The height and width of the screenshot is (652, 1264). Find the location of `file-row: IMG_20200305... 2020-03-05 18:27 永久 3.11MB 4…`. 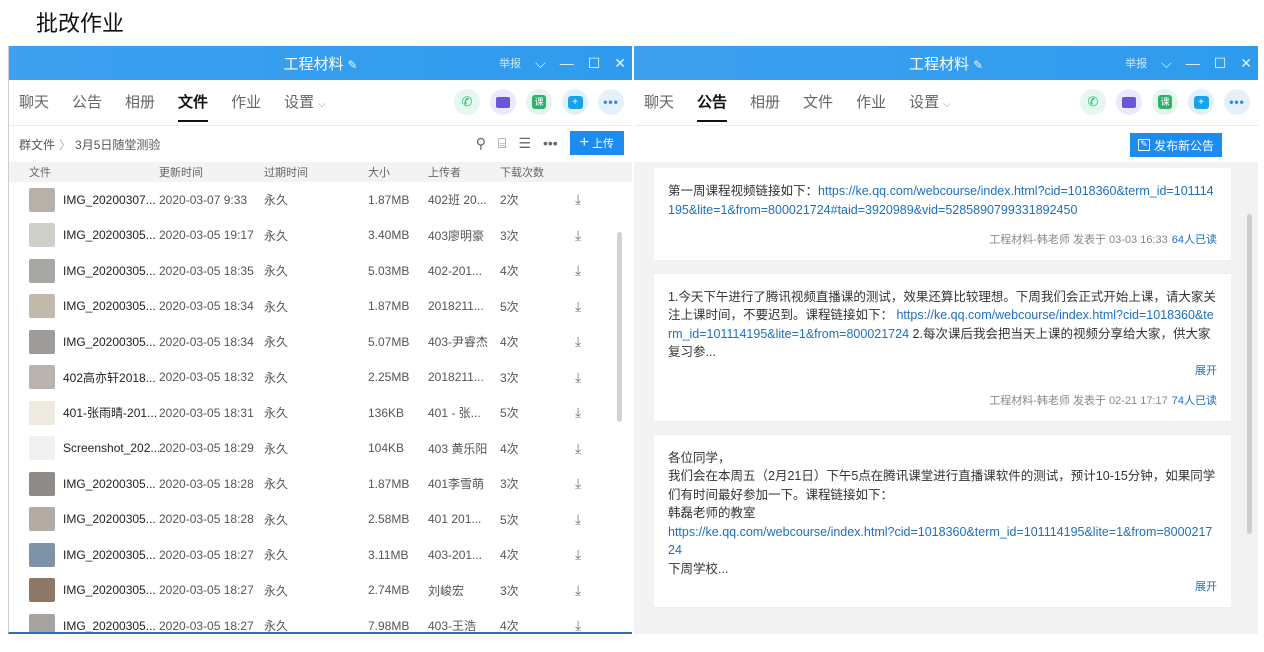

file-row: IMG_20200305... 2020-03-05 18:27 永久 3.11MB 4… is located at coordinates (320, 555).